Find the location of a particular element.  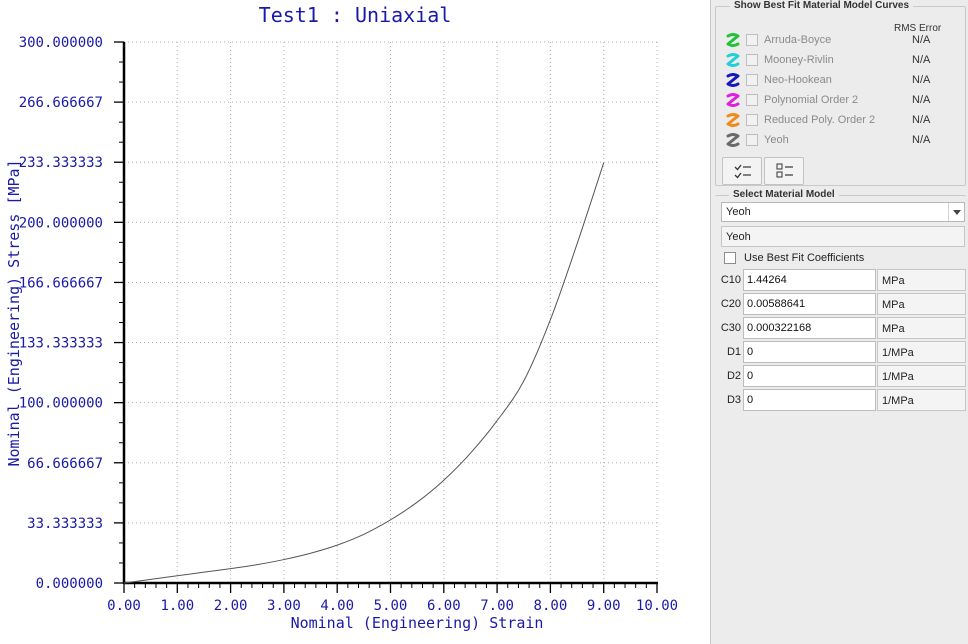

model-label: Polynomial Order 2 is located at coordinates (811, 100).